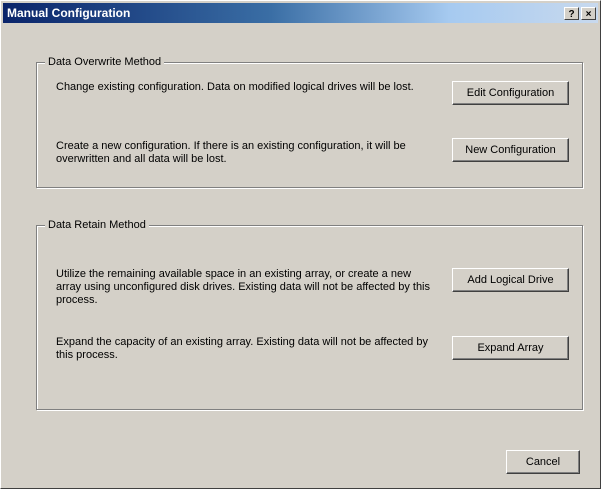  I want to click on data-retain-legend: Data Retain Method, so click(97, 225).